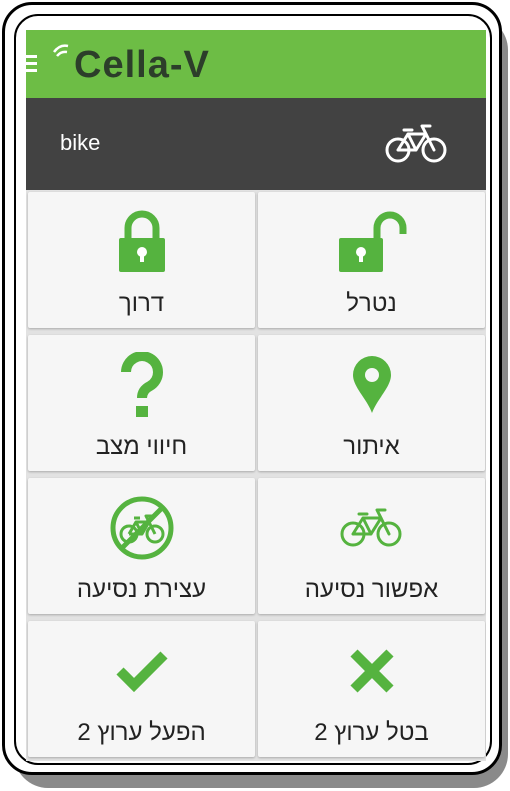 Image resolution: width=510 pixels, height=791 pixels. What do you see at coordinates (141, 303) in the screenshot?
I see `tile-label: דרוך` at bounding box center [141, 303].